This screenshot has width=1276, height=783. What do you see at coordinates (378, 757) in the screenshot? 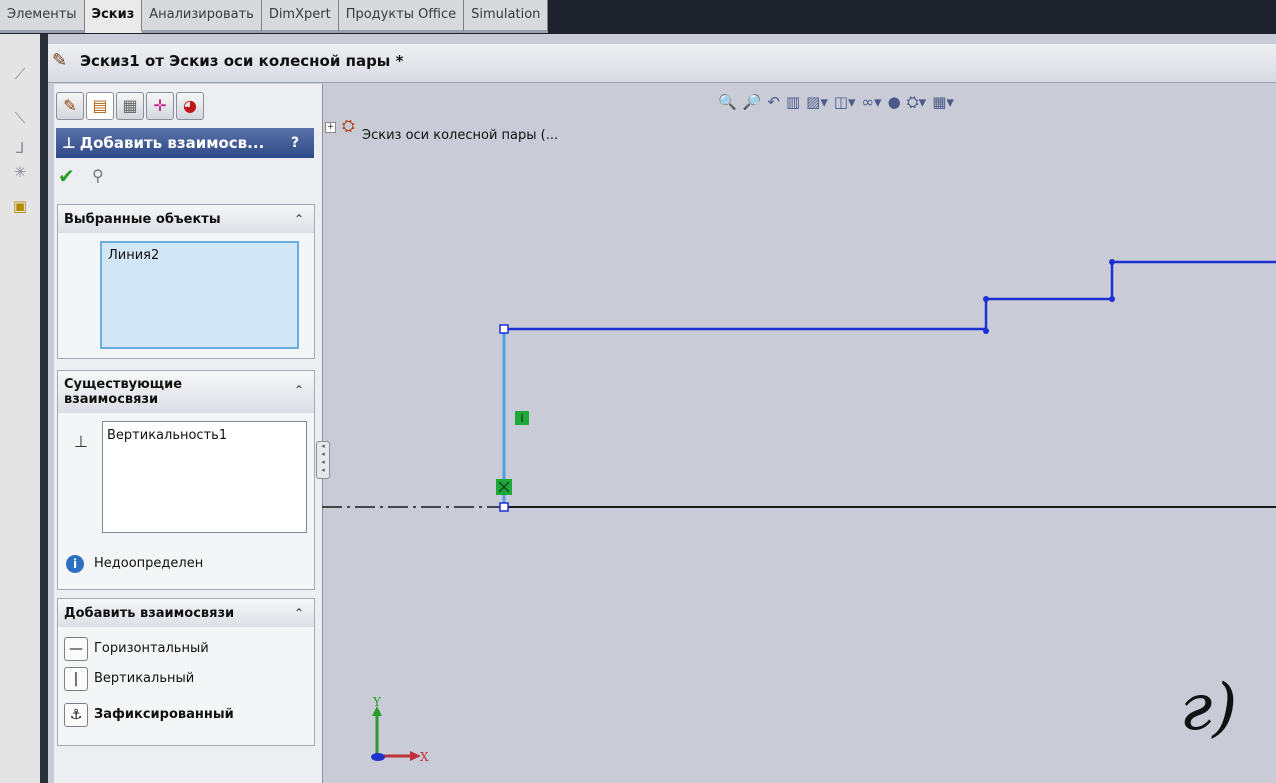
I see `triad-origin` at bounding box center [378, 757].